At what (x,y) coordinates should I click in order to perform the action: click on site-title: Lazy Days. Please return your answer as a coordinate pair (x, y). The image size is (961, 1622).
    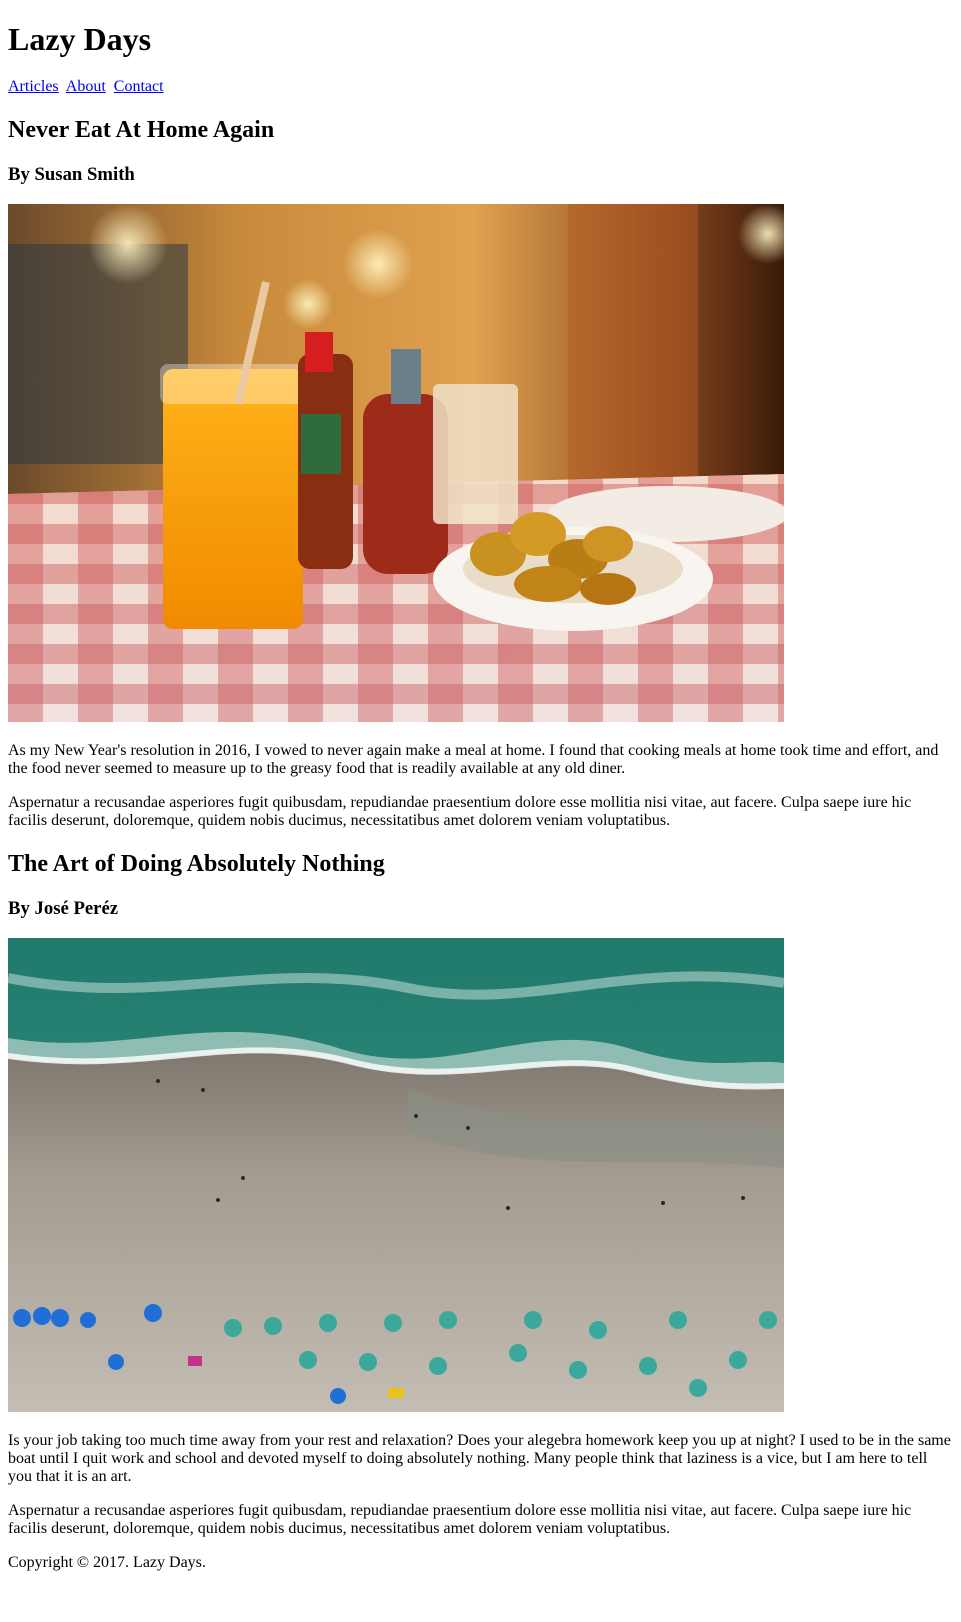
    Looking at the image, I should click on (80, 39).